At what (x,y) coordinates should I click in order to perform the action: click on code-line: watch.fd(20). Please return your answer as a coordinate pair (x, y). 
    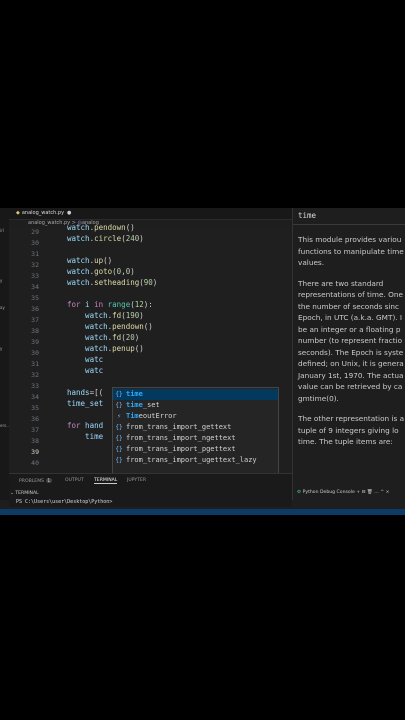
    Looking at the image, I should click on (103, 337).